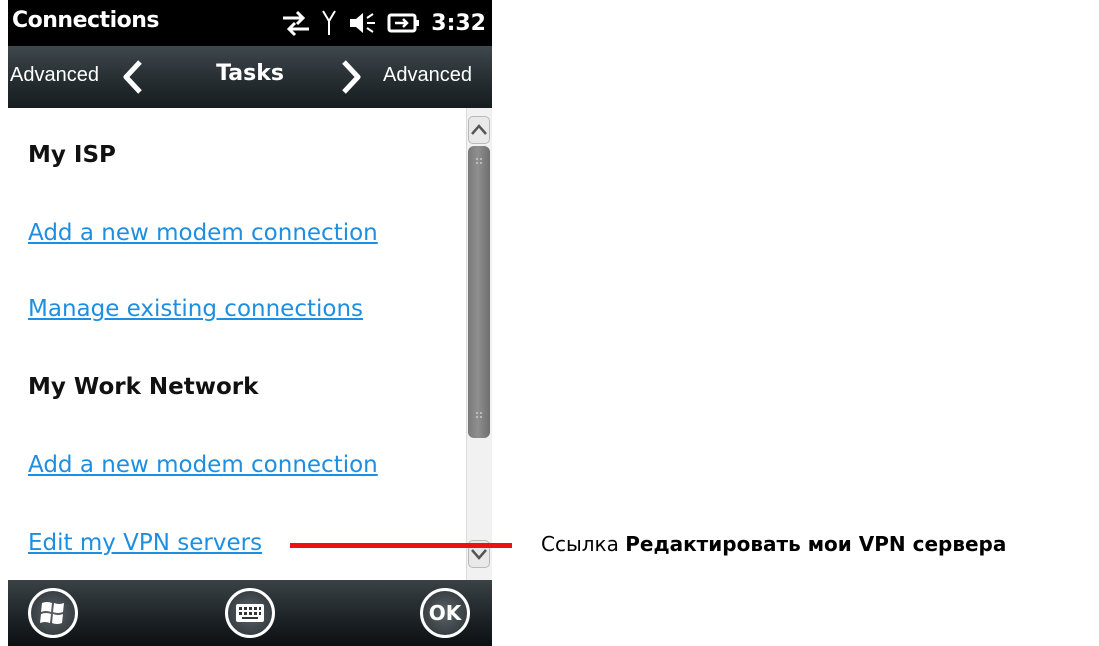  What do you see at coordinates (363, 23) in the screenshot?
I see `speaker-icon` at bounding box center [363, 23].